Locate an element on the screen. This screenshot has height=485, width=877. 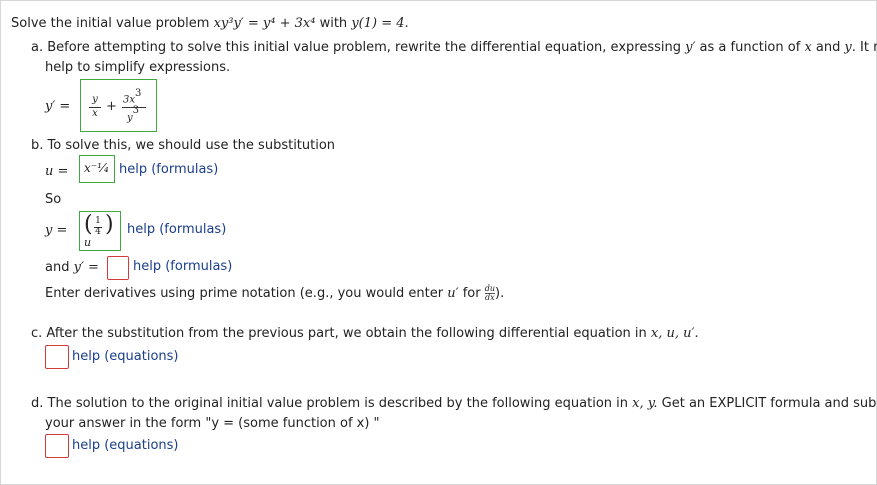
part-a-text-4: help to simplify expressions. is located at coordinates (138, 67).